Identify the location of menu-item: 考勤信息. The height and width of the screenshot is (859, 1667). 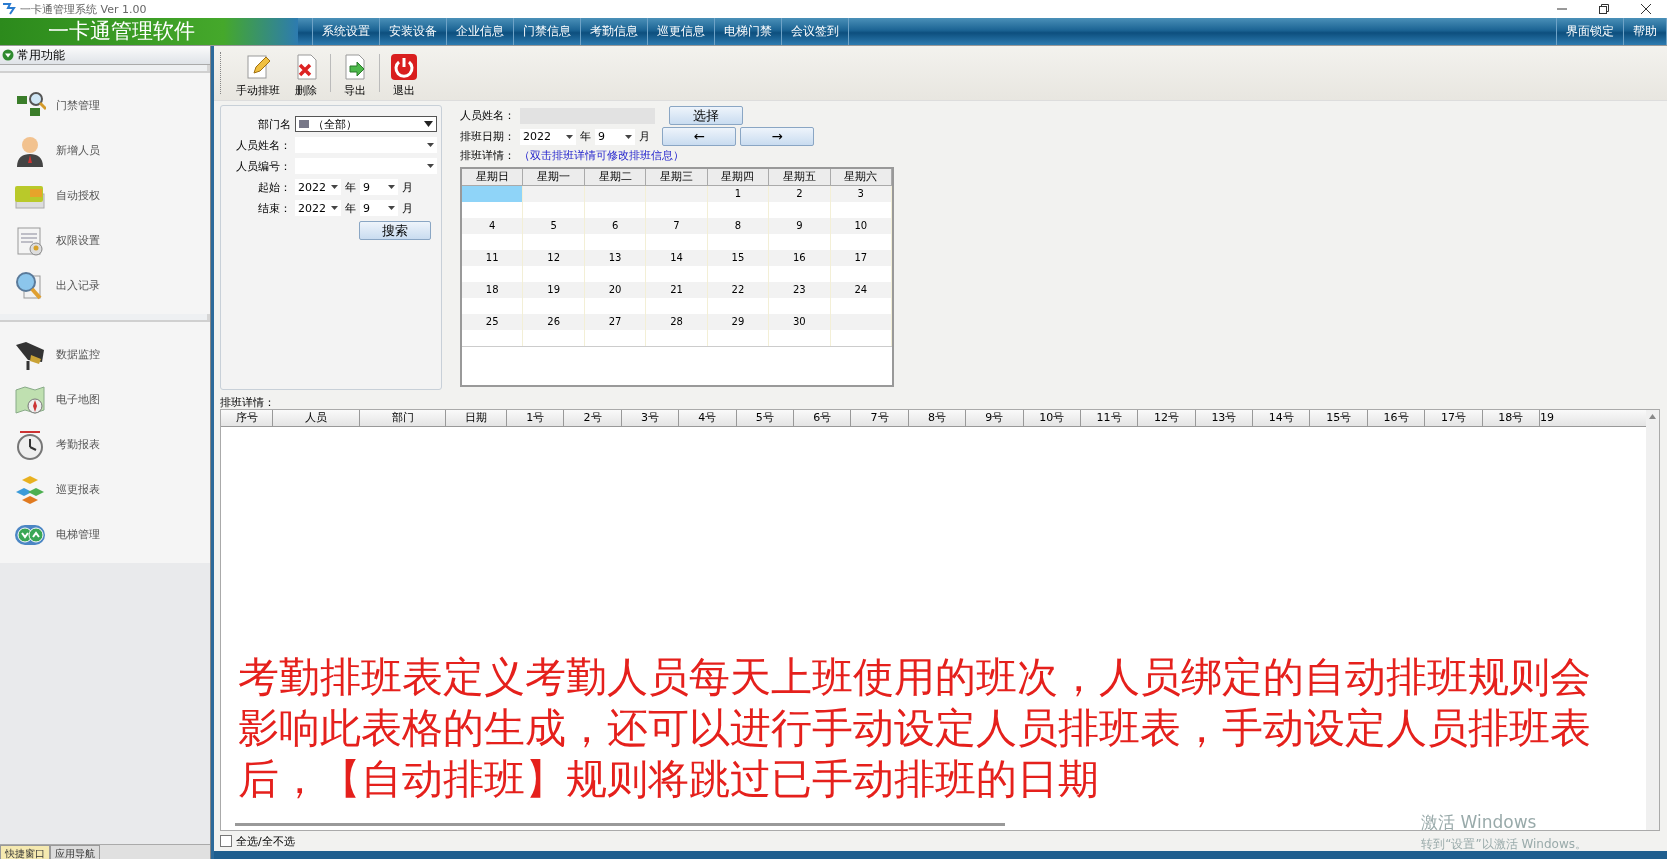
(614, 31).